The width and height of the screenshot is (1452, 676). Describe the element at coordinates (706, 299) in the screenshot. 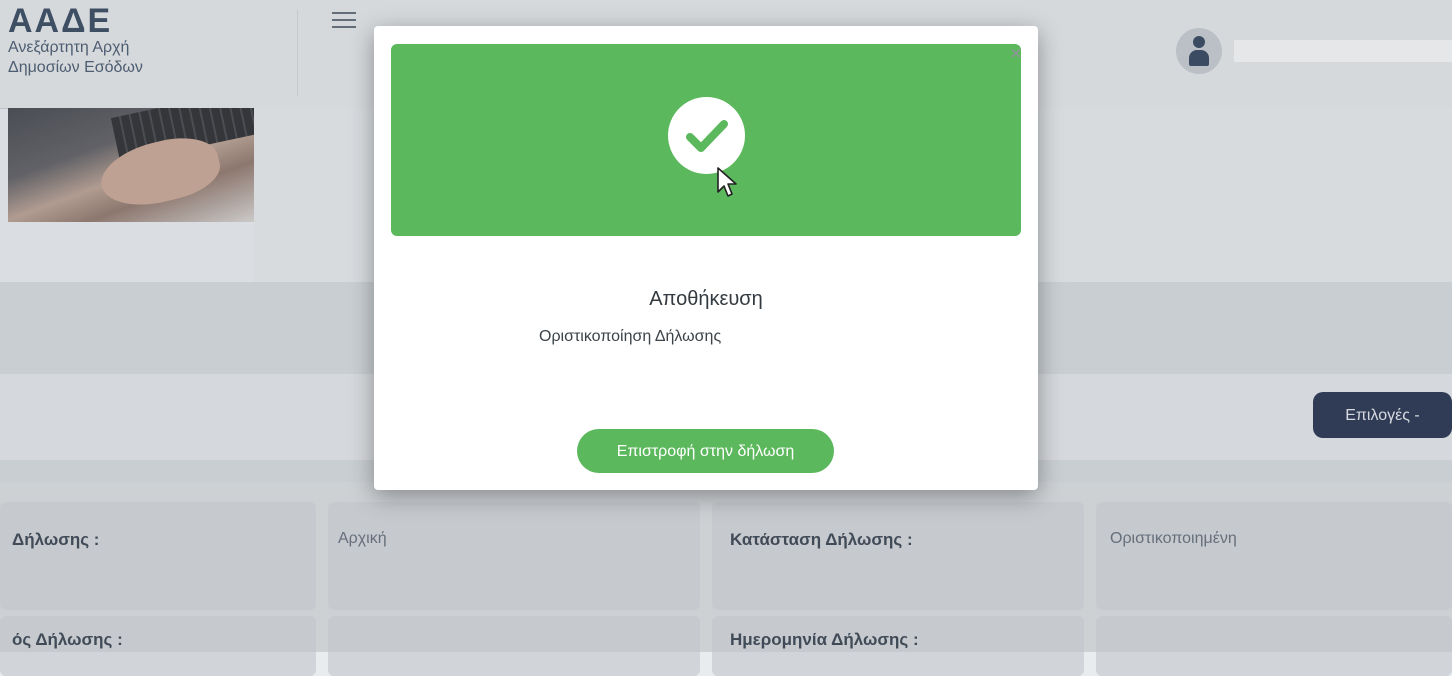

I see `modal-title: Αποθήκευση` at that location.